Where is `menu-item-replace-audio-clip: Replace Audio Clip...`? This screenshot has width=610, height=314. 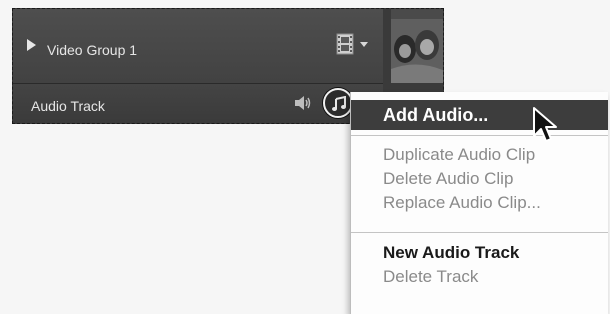
menu-item-replace-audio-clip: Replace Audio Clip... is located at coordinates (479, 203).